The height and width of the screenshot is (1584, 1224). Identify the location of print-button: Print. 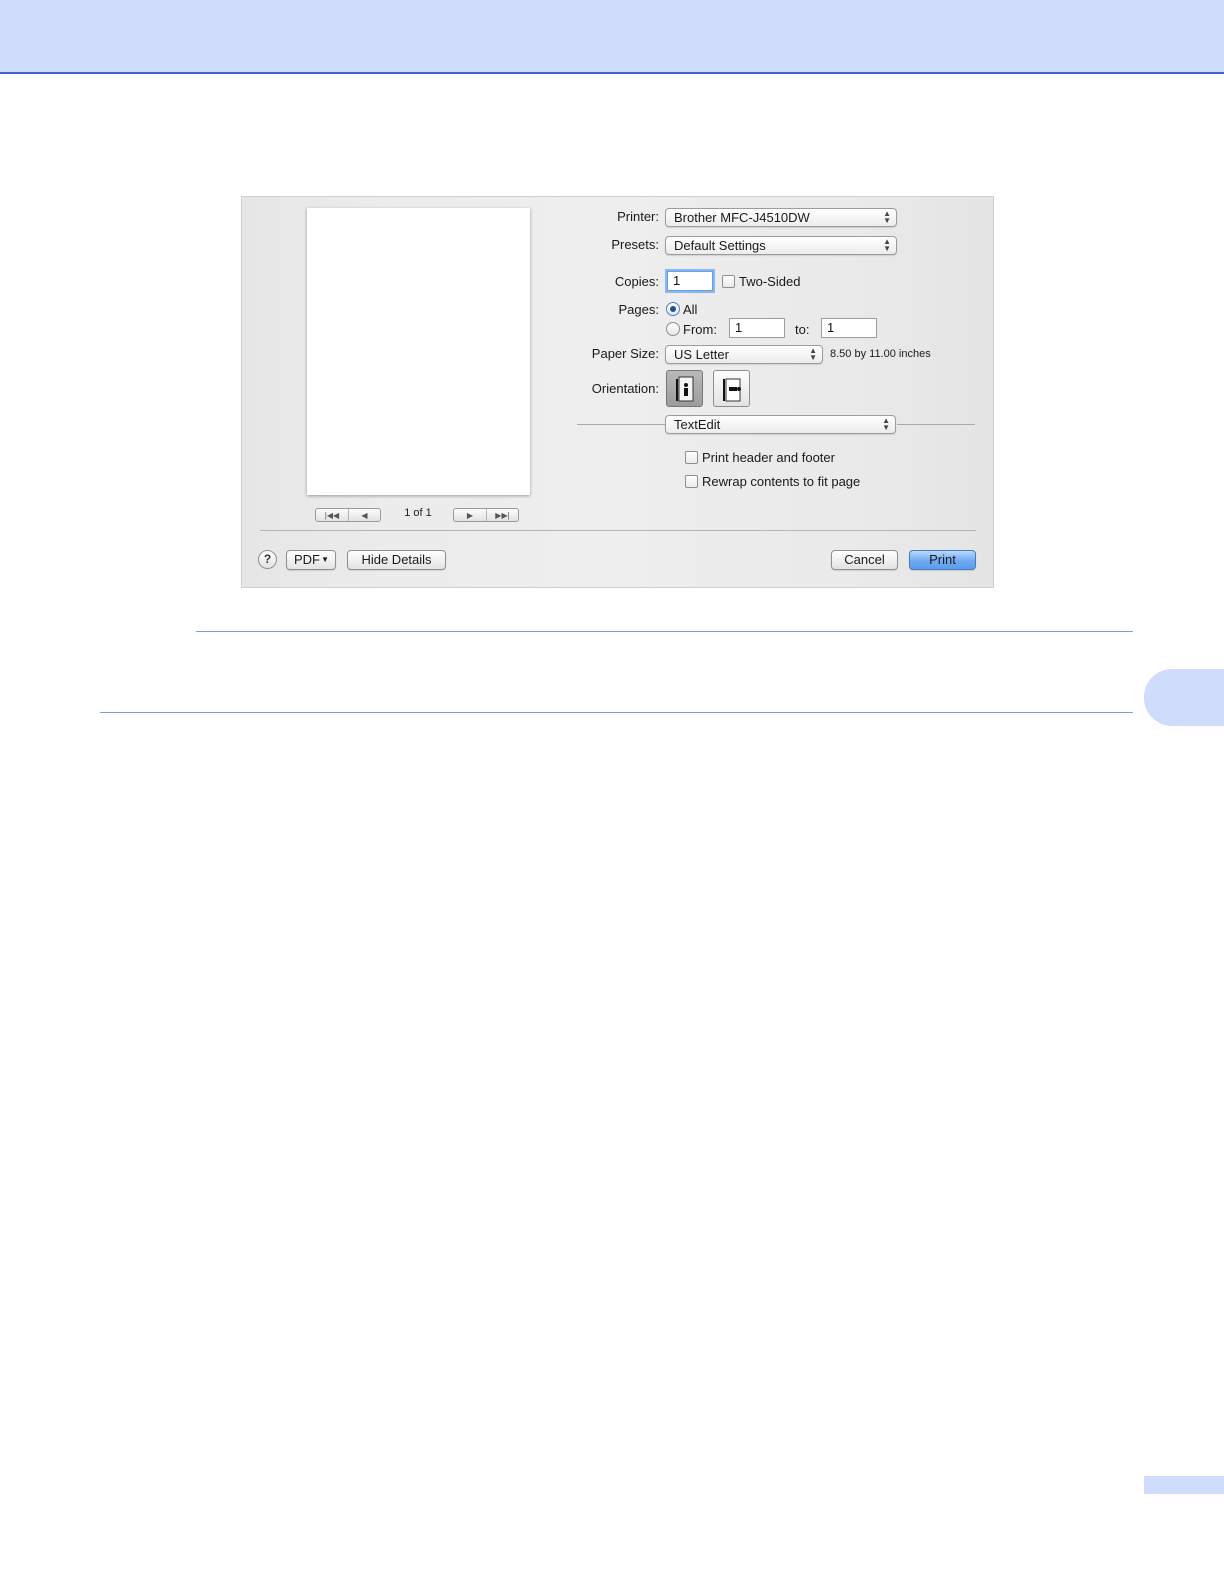
(942, 560).